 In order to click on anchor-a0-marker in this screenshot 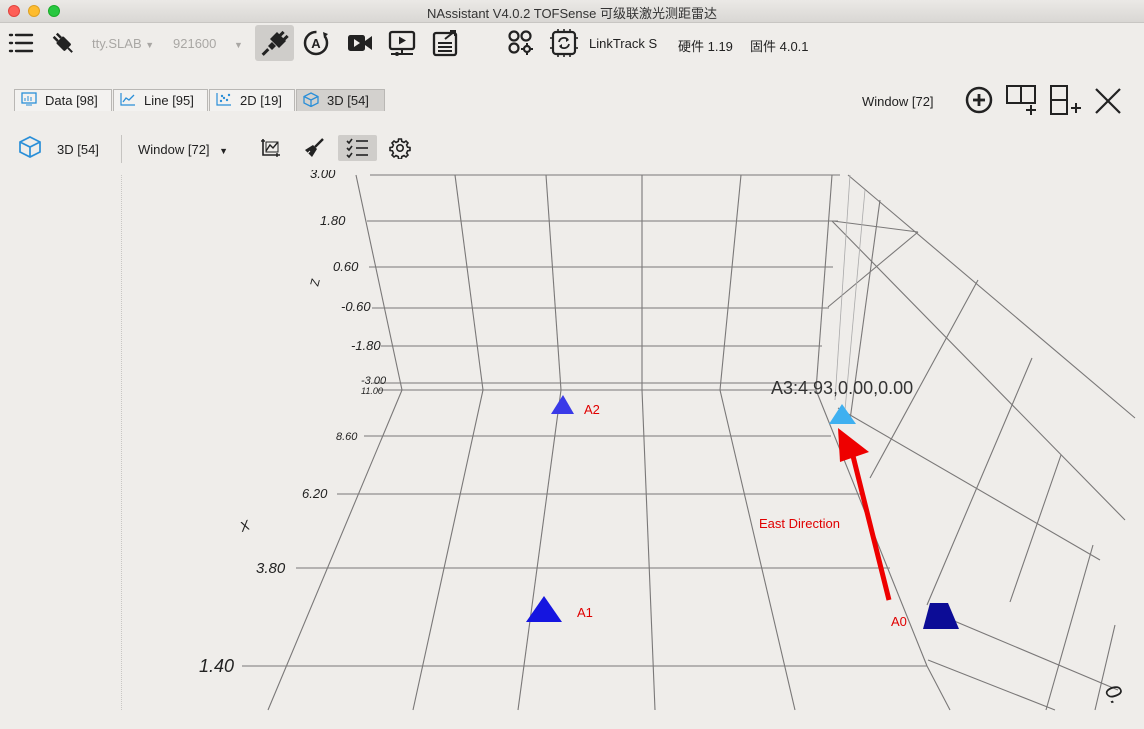, I will do `click(941, 616)`.